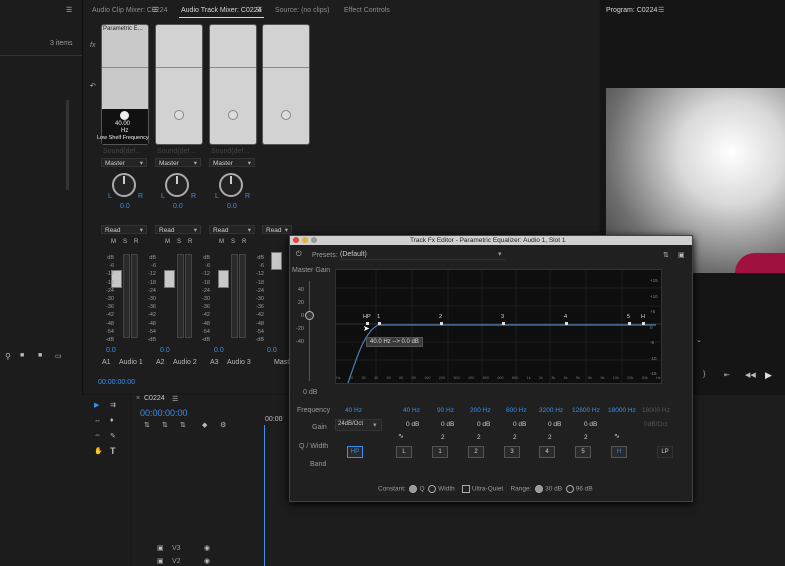  I want to click on frequency-band-1: 90 Hz, so click(445, 410).